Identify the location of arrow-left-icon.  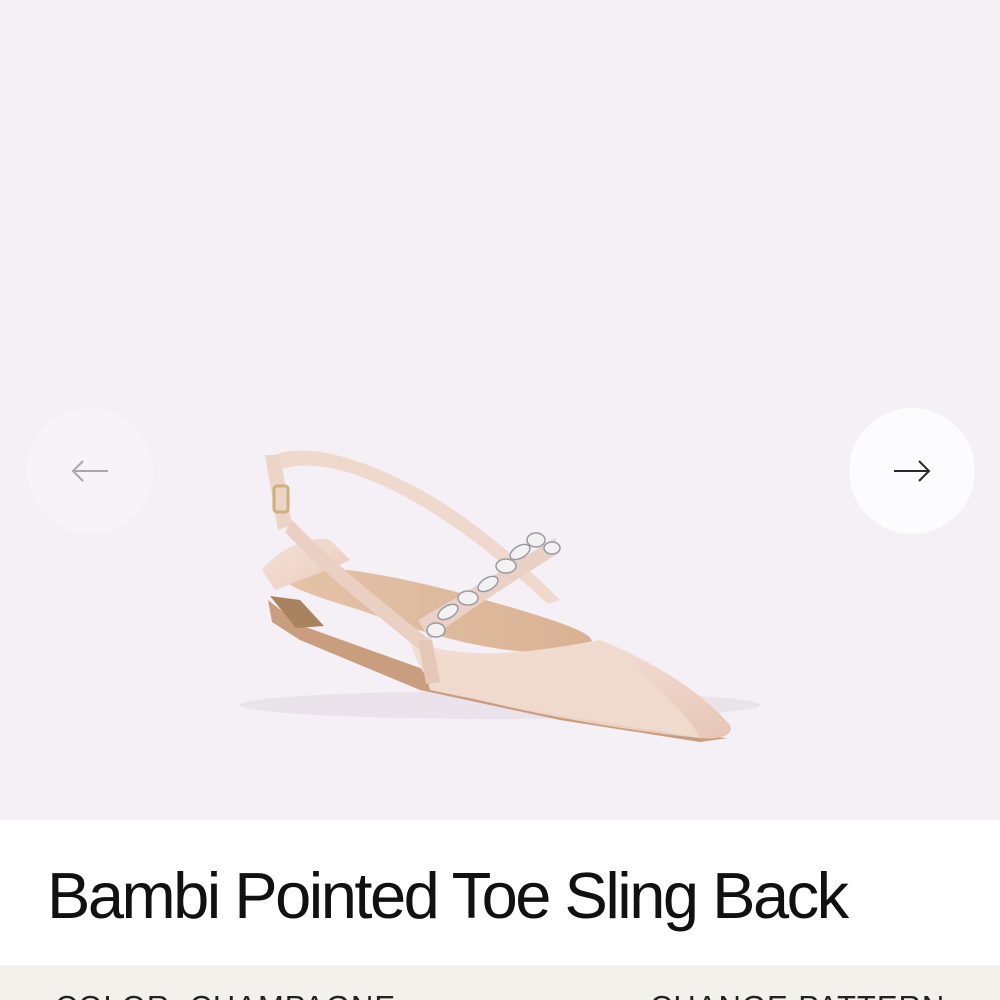
(90, 471).